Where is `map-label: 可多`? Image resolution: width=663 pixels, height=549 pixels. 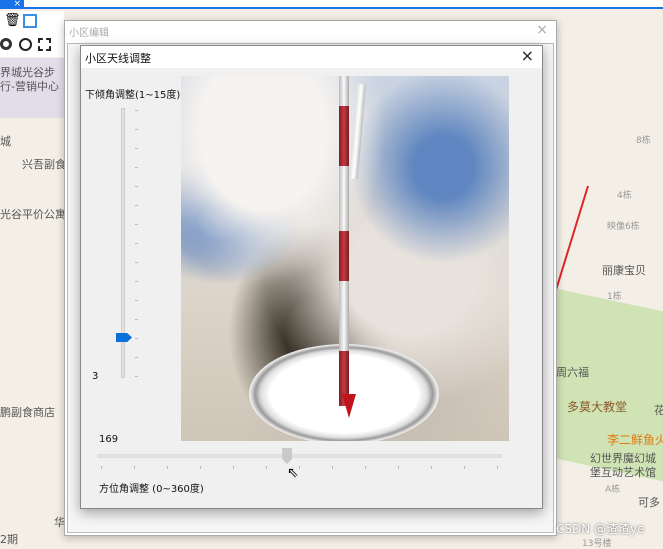
map-label: 可多 is located at coordinates (649, 502).